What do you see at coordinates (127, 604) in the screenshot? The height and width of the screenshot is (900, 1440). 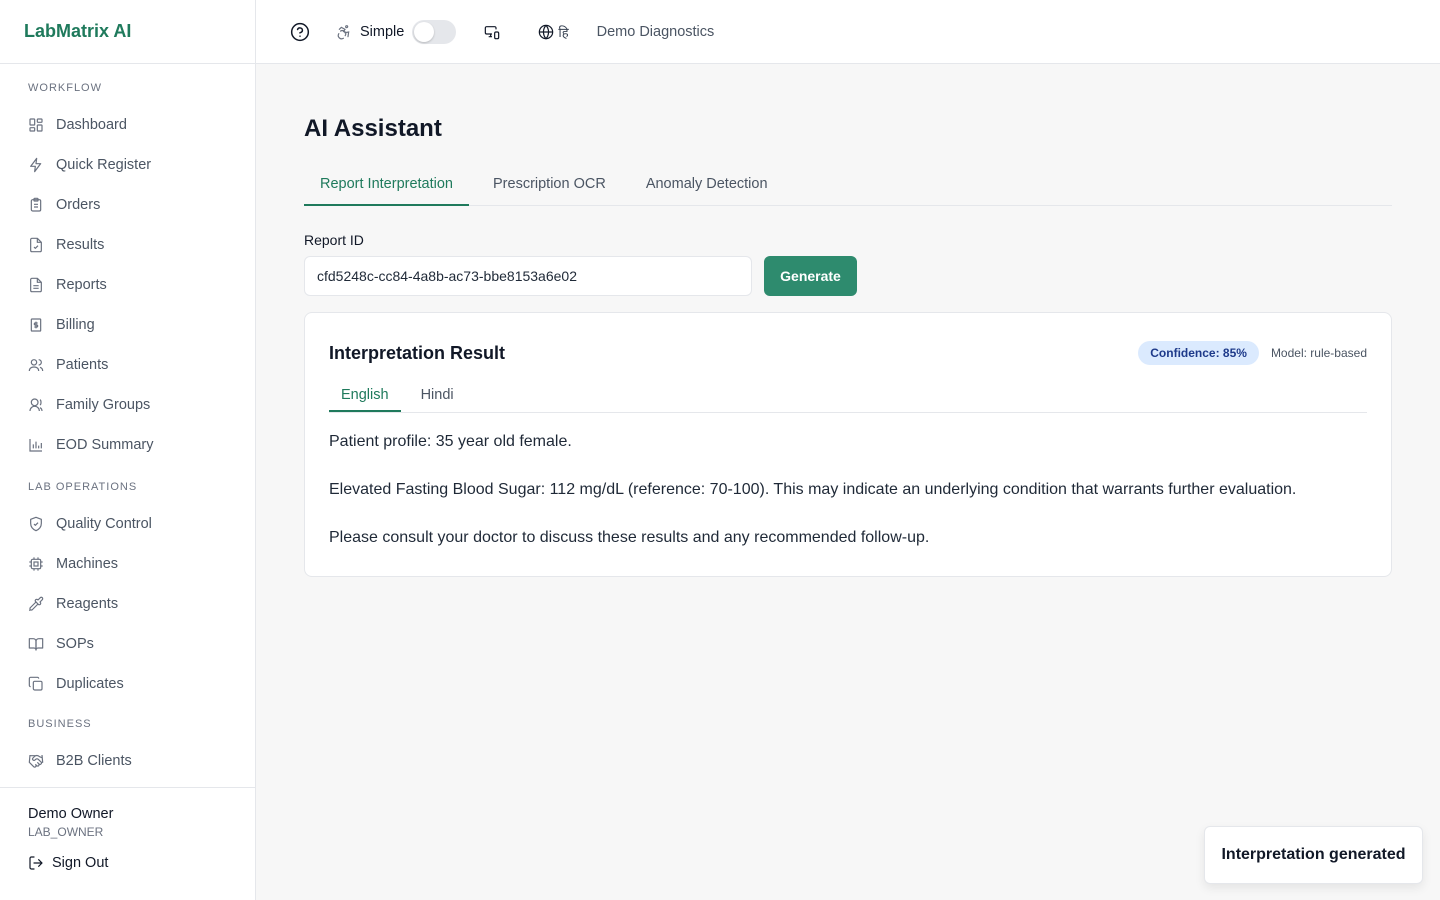 I see `sidebar-item-reagents: Reagents` at bounding box center [127, 604].